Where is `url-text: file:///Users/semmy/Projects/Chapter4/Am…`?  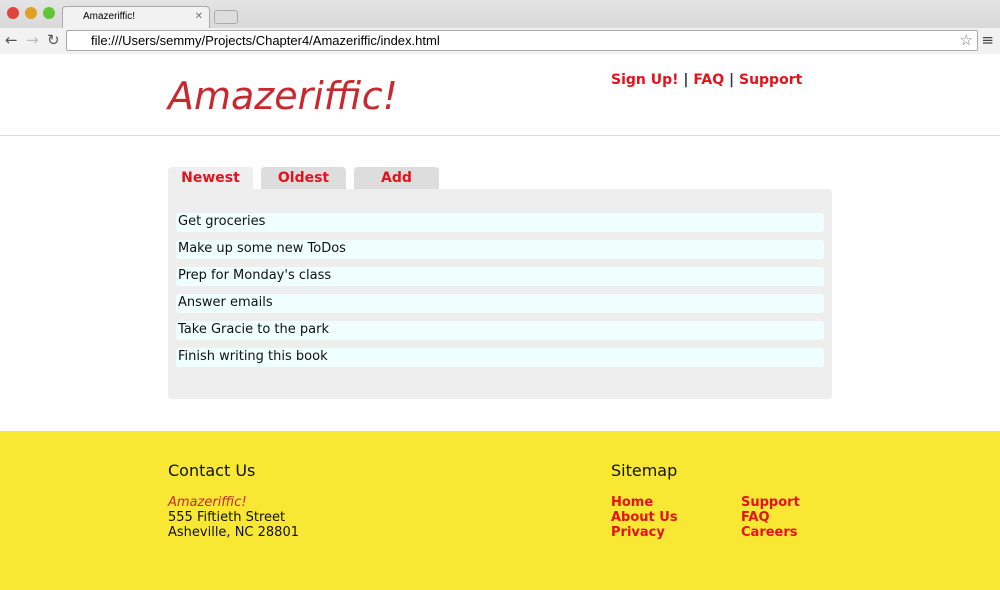 url-text: file:///Users/semmy/Projects/Chapter4/Am… is located at coordinates (265, 40).